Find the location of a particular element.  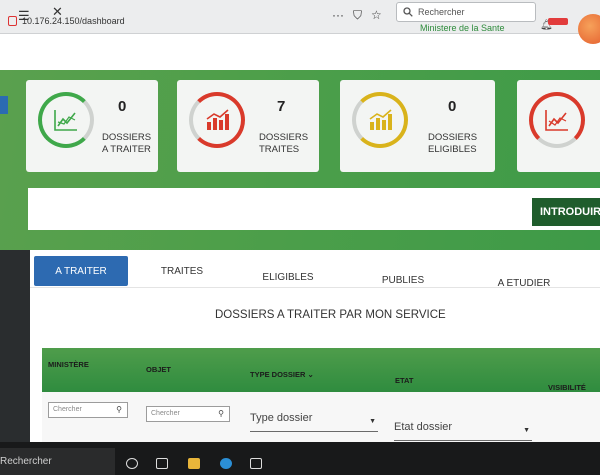

stat-label: DOSSIERS ELIGIBLES is located at coordinates (452, 144).